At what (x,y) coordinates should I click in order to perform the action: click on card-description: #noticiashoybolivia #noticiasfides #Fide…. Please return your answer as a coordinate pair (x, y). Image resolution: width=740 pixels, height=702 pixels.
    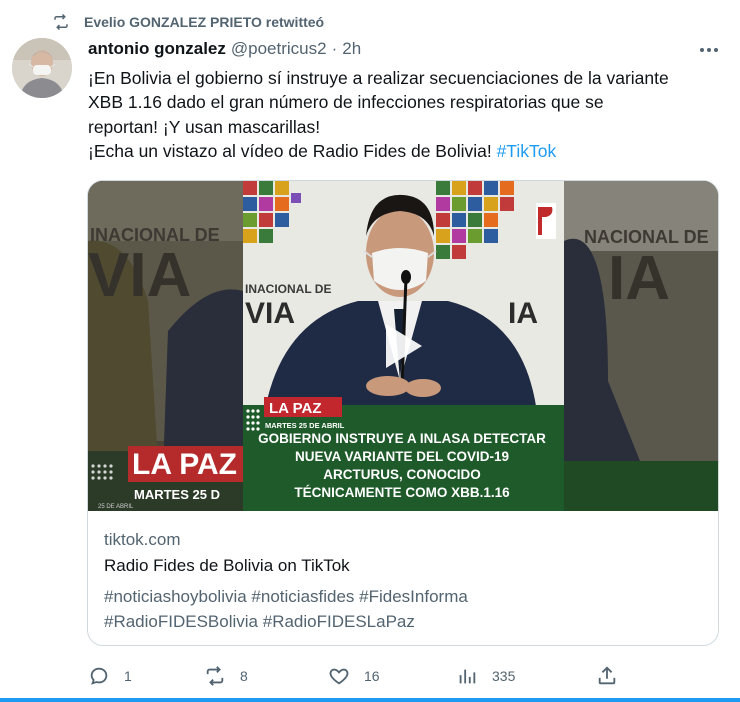
    Looking at the image, I should click on (404, 609).